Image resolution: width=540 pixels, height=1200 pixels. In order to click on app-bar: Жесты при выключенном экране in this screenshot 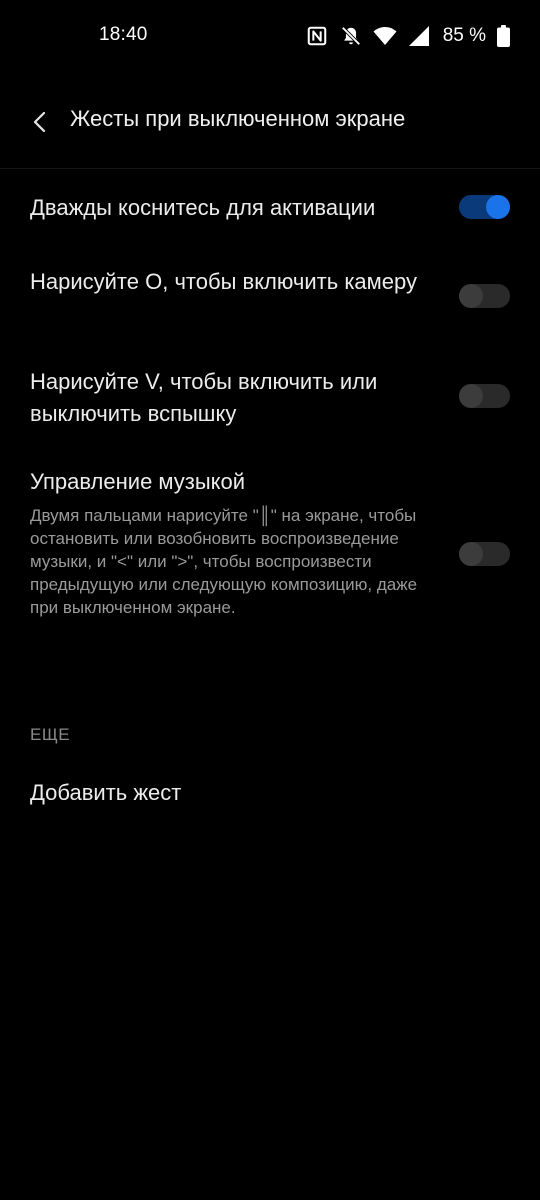, I will do `click(270, 120)`.